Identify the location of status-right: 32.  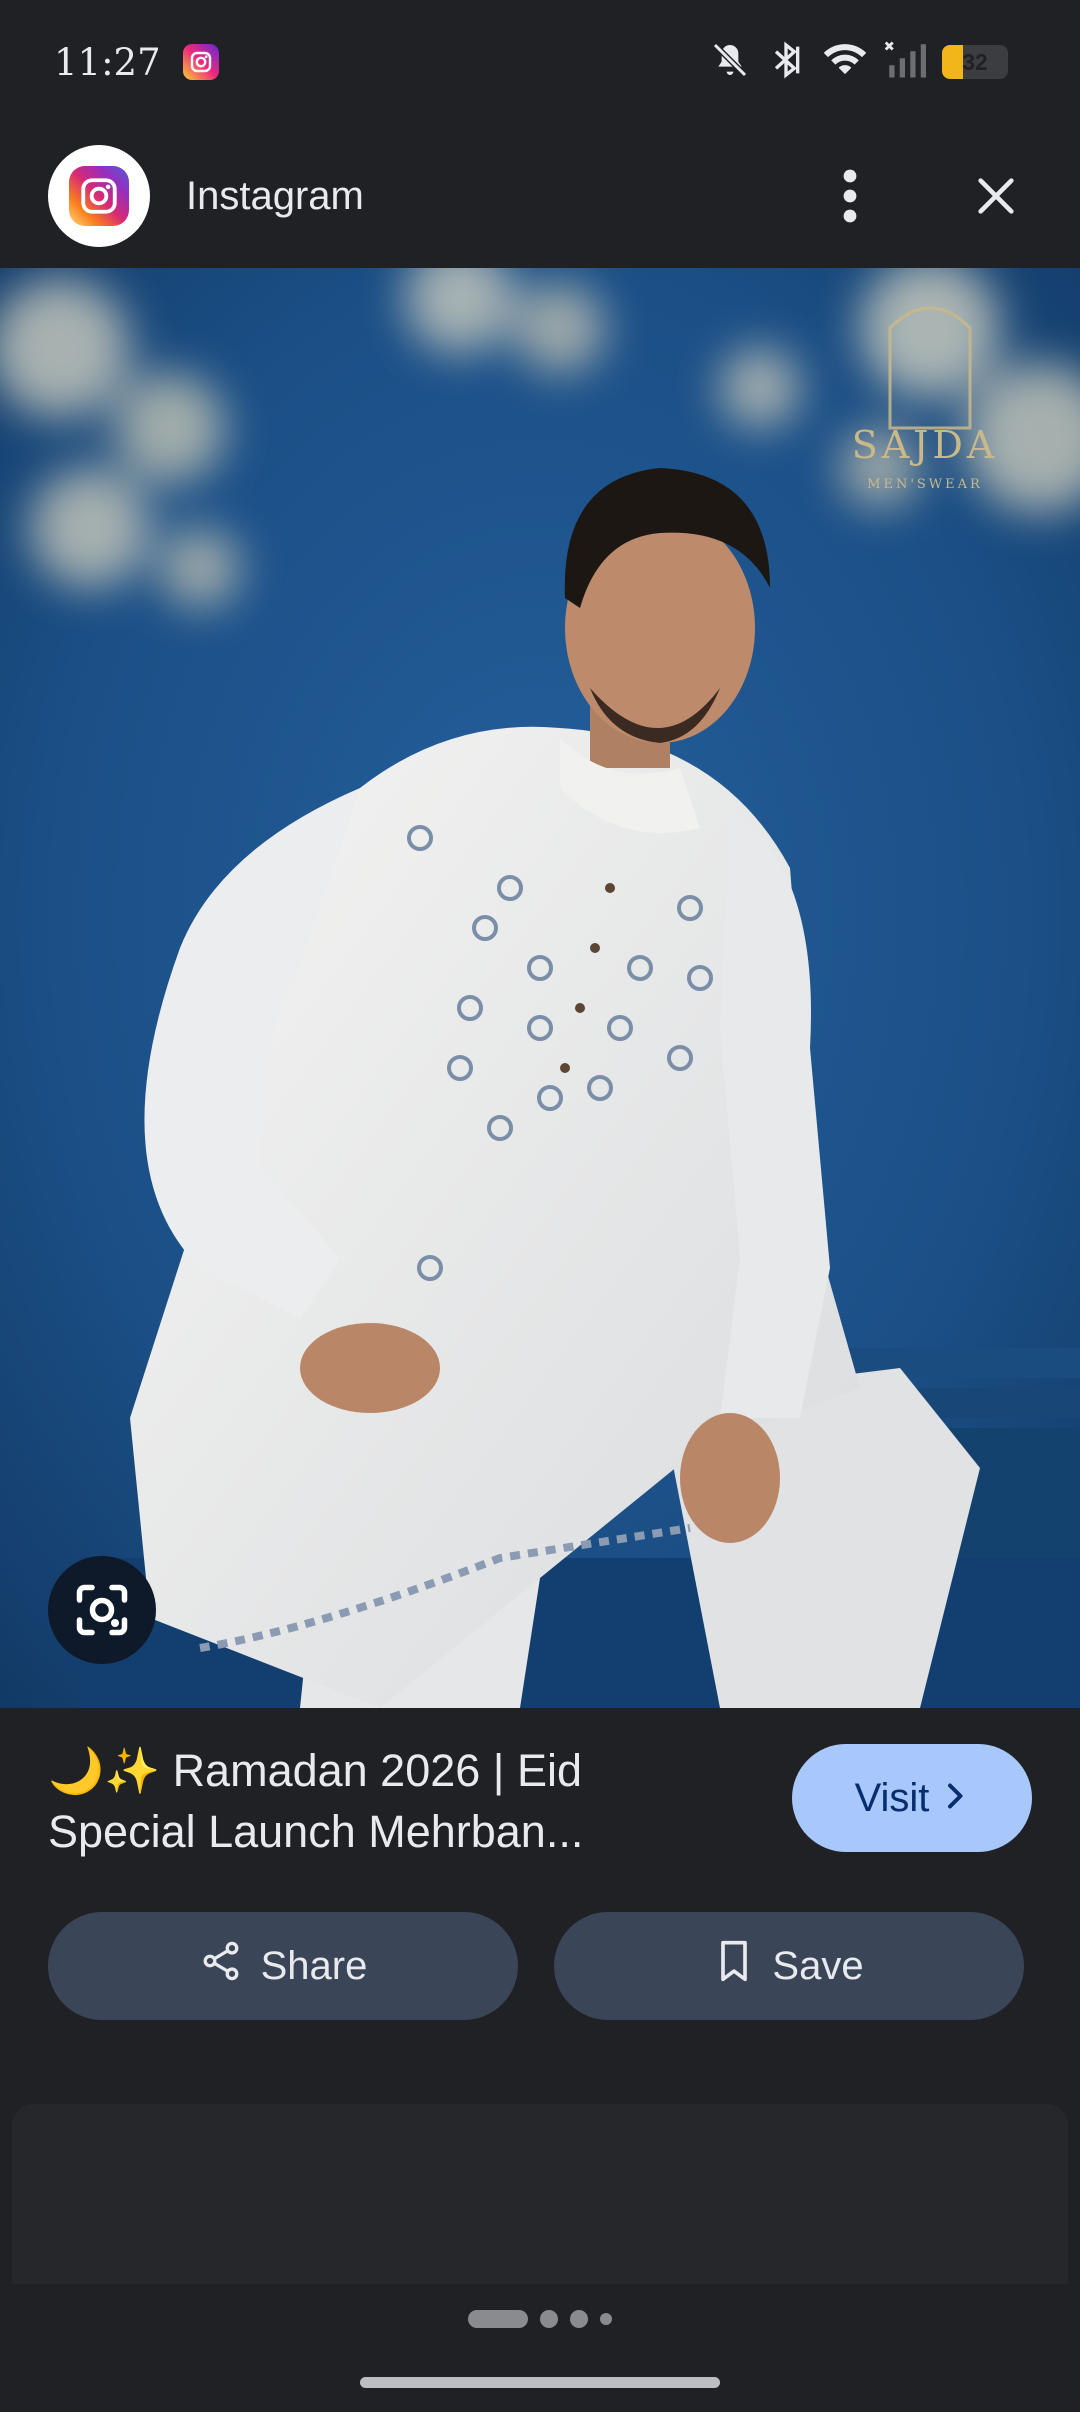
(859, 62).